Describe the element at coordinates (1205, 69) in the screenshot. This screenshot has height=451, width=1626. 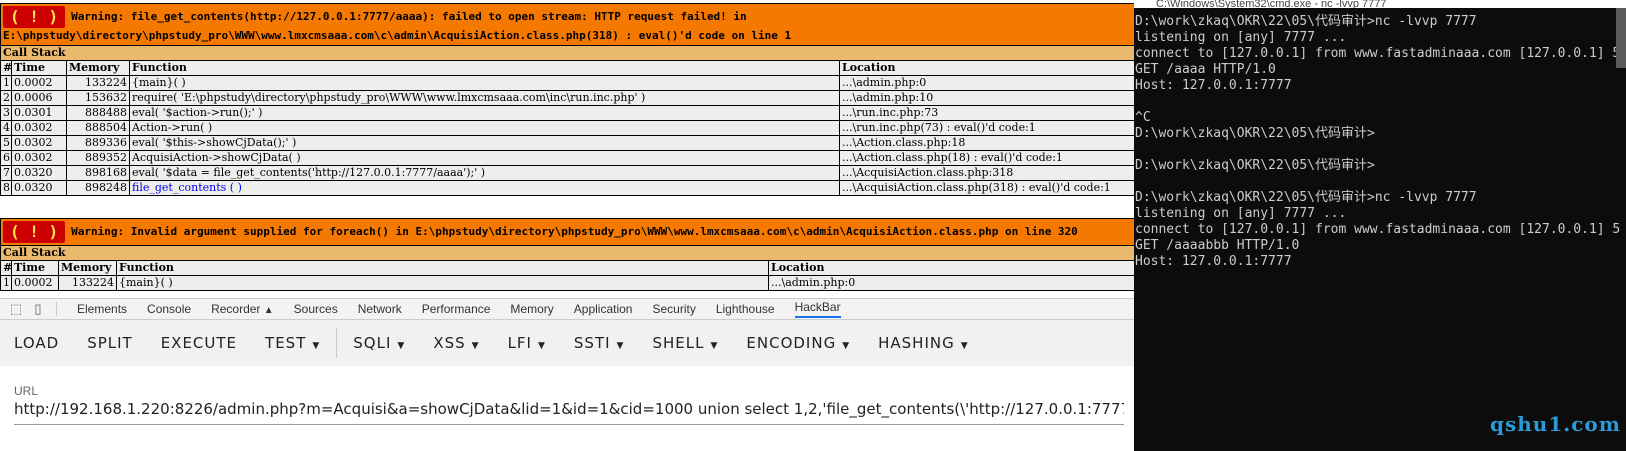
I see `console-line: GET /aaaa HTTP/1.0` at that location.